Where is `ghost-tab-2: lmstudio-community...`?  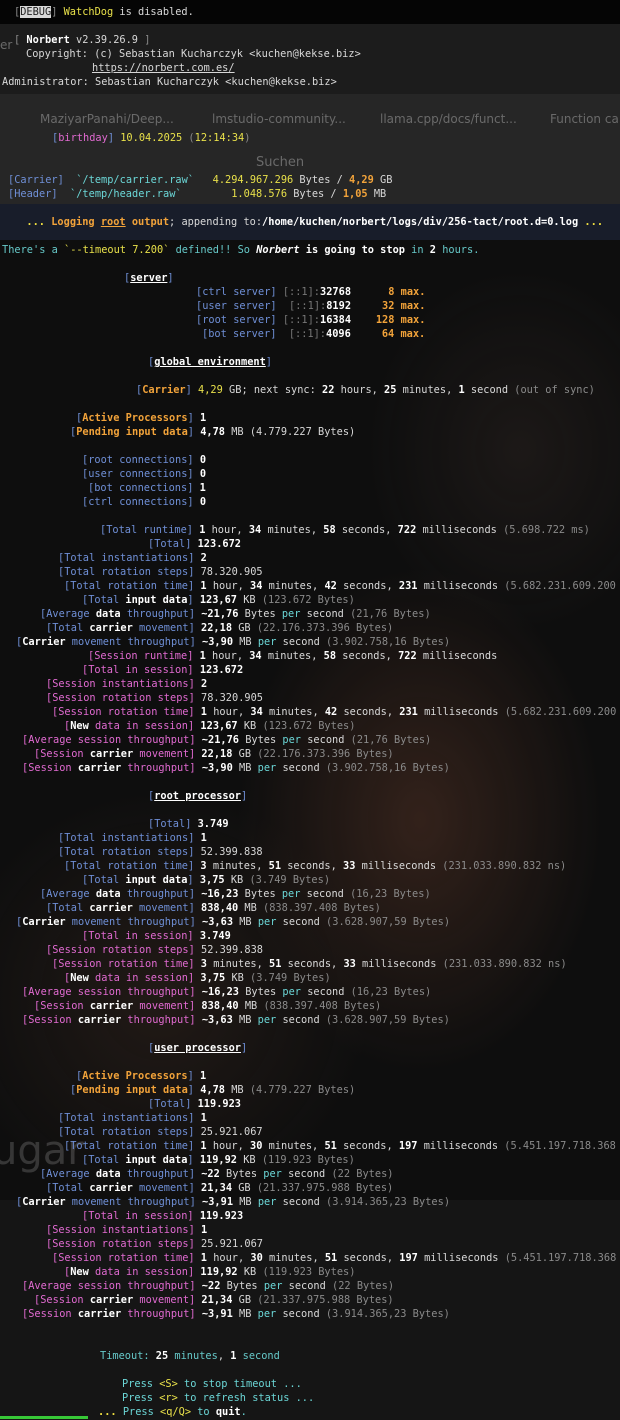
ghost-tab-2: lmstudio-community... is located at coordinates (279, 119).